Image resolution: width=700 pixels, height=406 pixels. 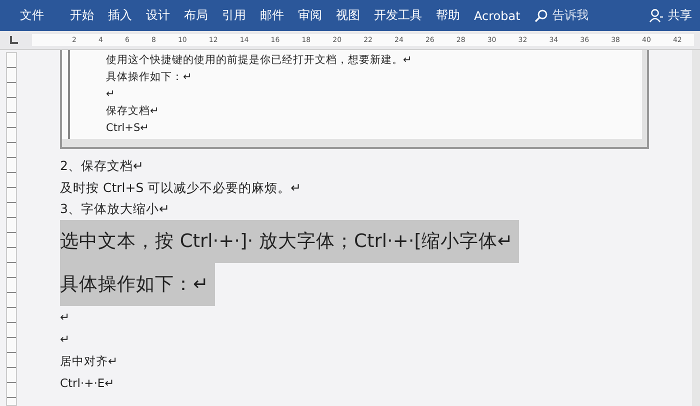 I want to click on tell-me-field: 告诉我, so click(x=570, y=15).